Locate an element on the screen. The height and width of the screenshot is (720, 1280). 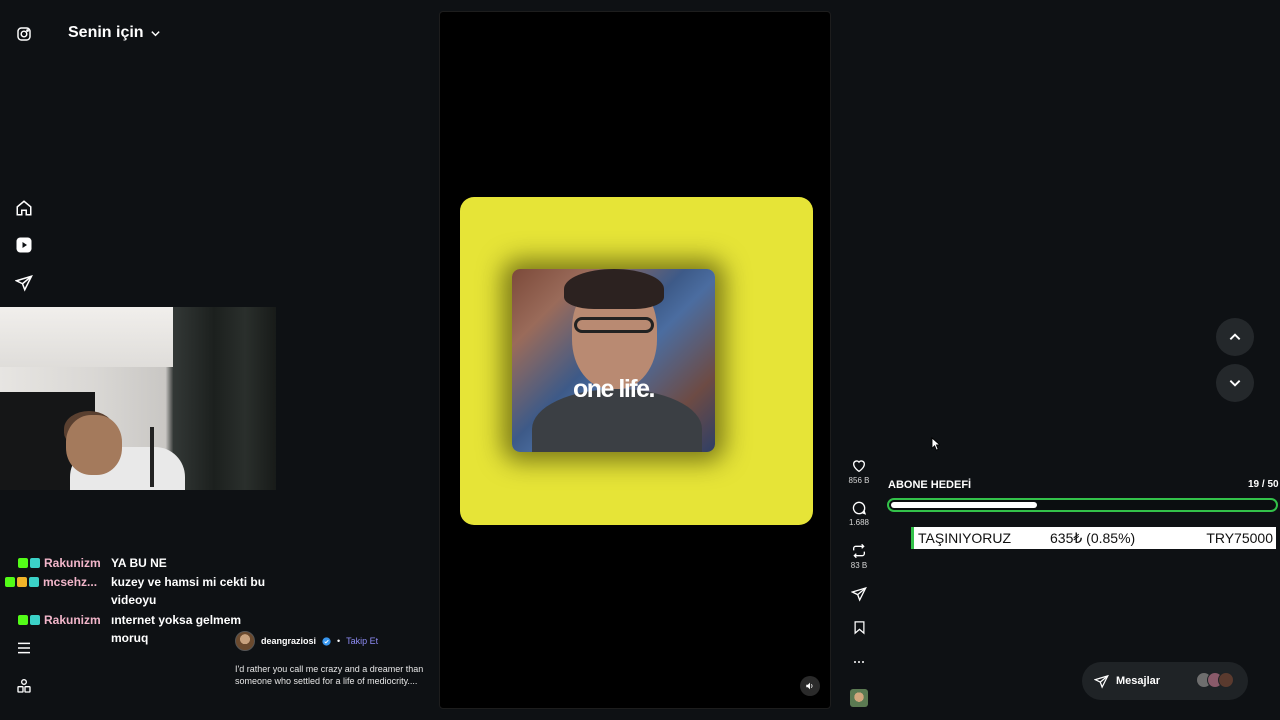
chevron-up-icon is located at coordinates (1235, 337).